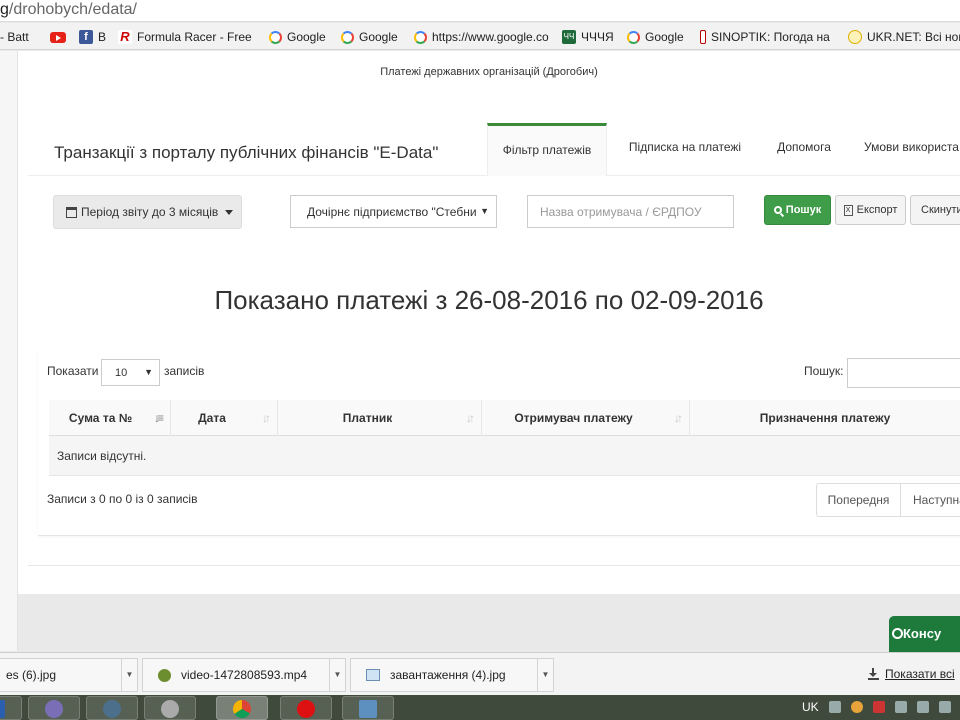 This screenshot has height=720, width=960. What do you see at coordinates (777, 210) in the screenshot?
I see `search-icon` at bounding box center [777, 210].